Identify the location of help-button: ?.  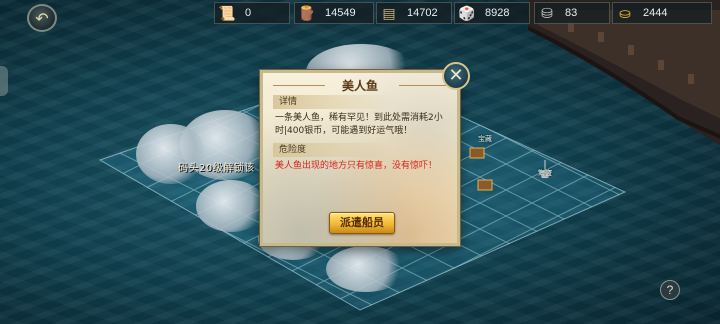
(670, 290).